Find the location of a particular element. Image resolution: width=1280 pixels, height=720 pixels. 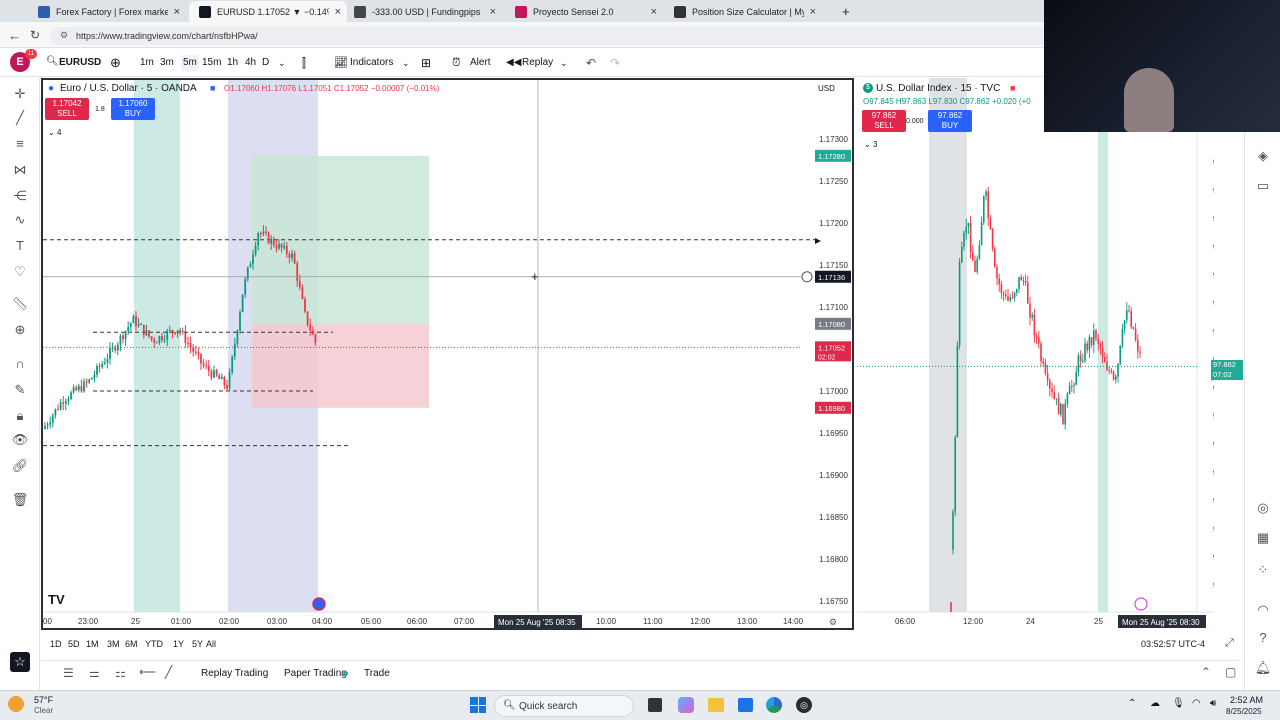

browser-tab: EURUSD 1.17052 ▼ −0.14% se × is located at coordinates (268, 11).